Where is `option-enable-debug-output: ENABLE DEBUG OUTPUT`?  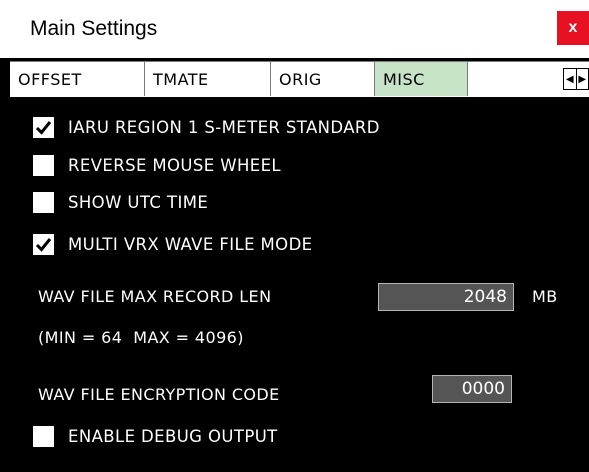
option-enable-debug-output: ENABLE DEBUG OUTPUT is located at coordinates (155, 436).